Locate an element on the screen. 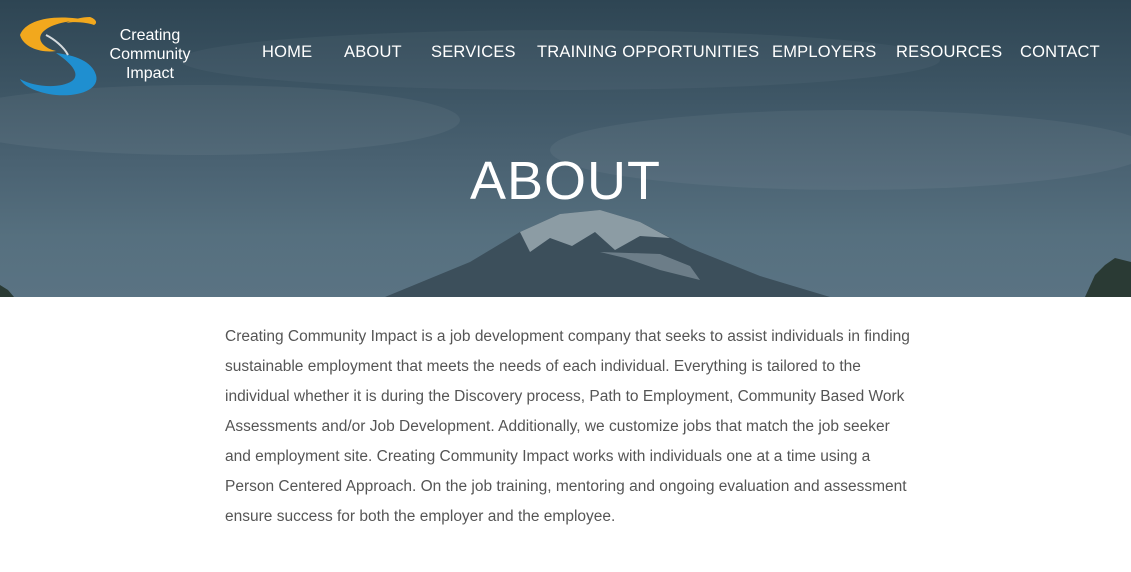 This screenshot has height=572, width=1131. nav-contact: CONTACT is located at coordinates (1060, 52).